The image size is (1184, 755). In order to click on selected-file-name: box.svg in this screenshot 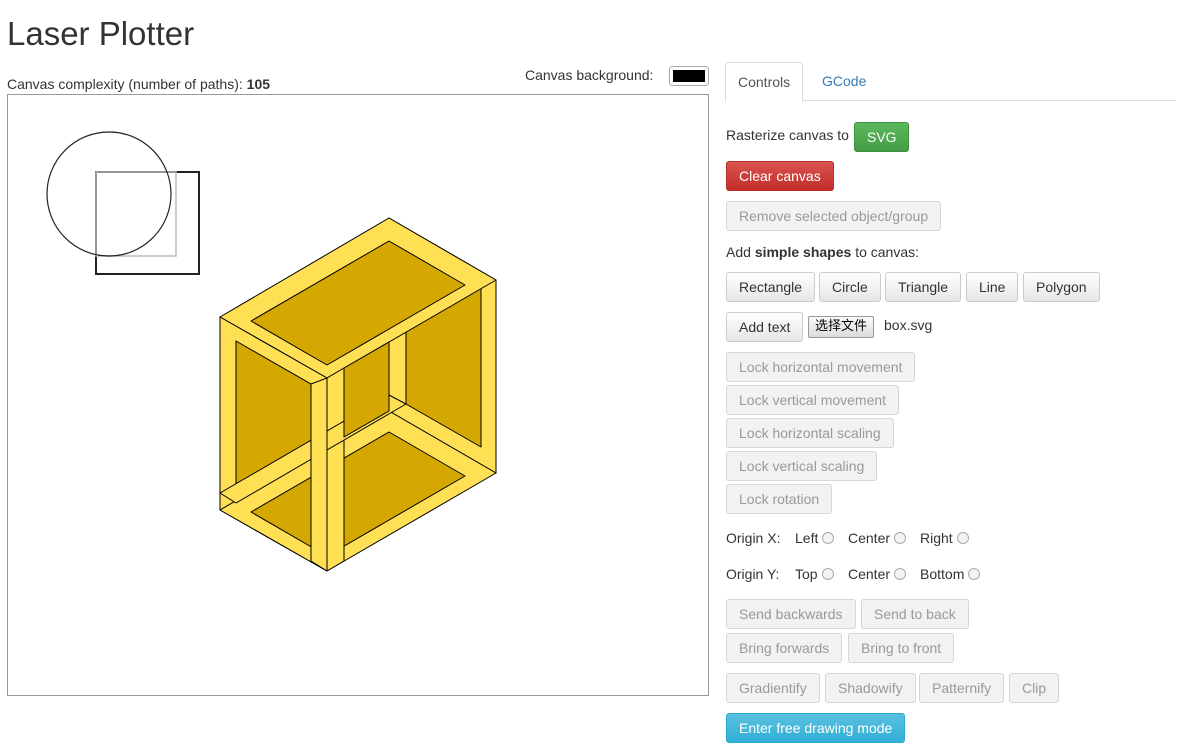, I will do `click(908, 325)`.